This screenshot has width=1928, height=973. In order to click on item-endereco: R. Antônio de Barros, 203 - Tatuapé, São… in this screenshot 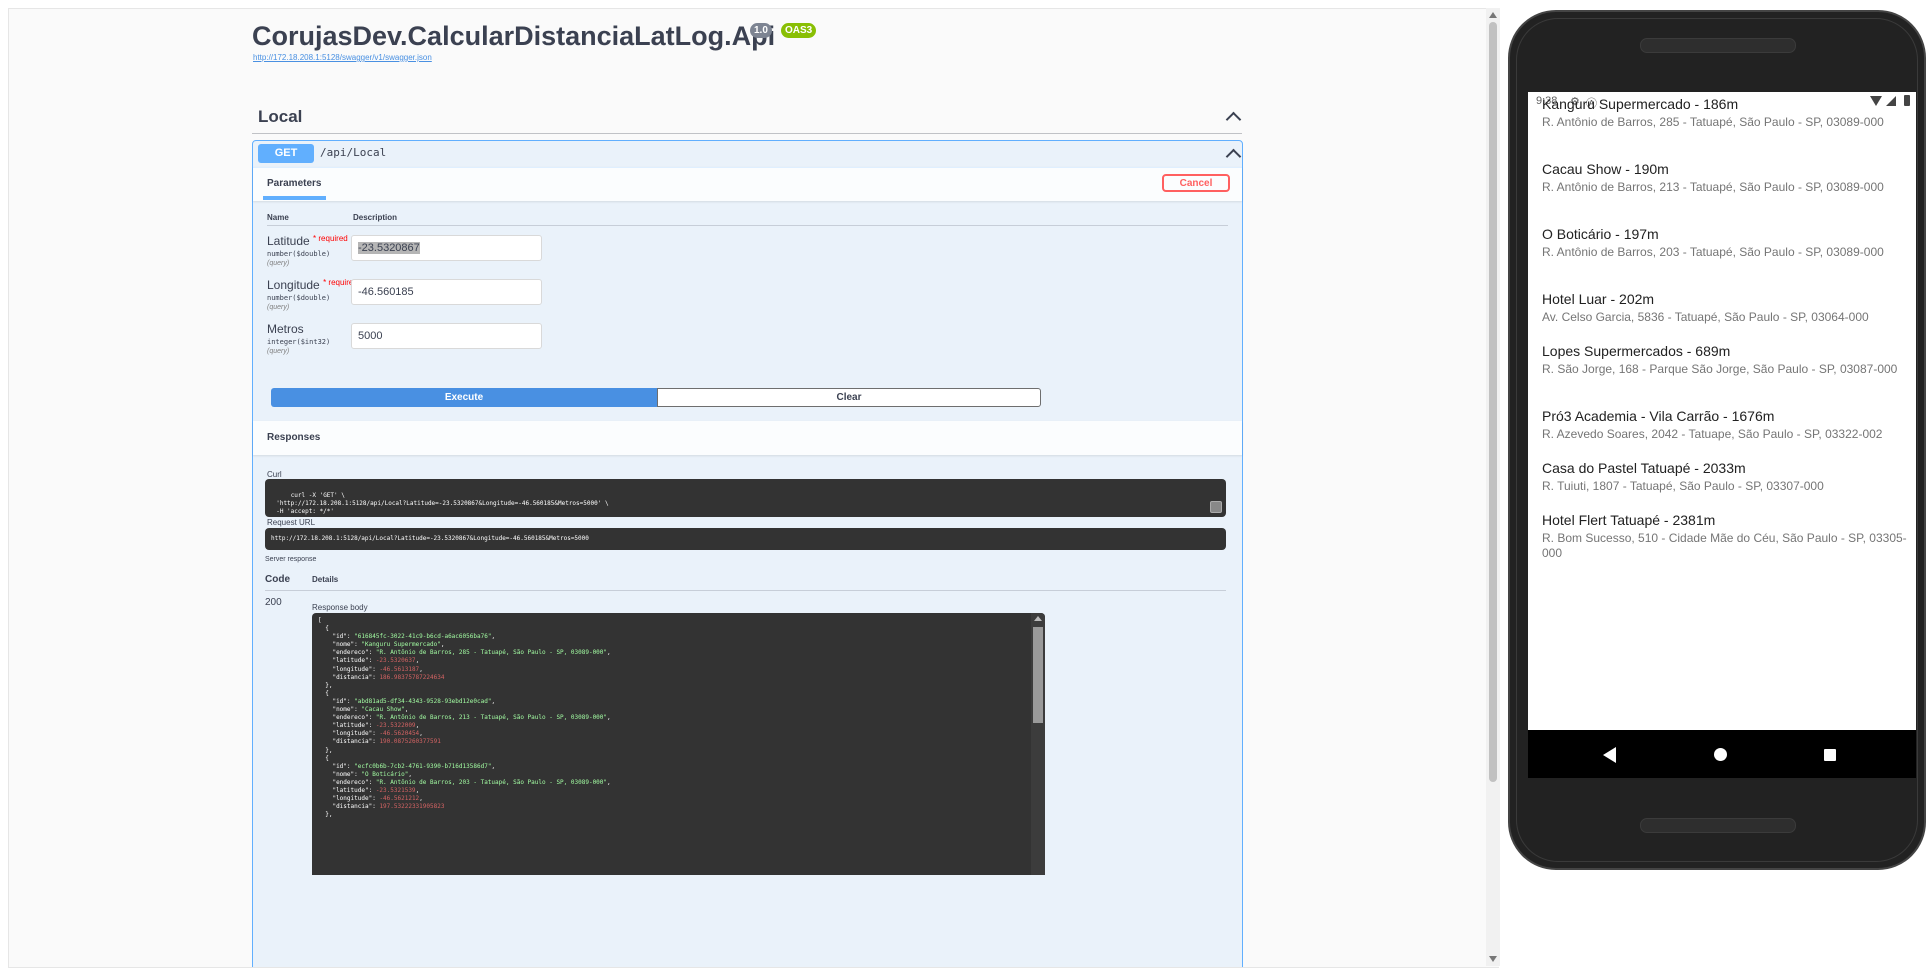, I will do `click(491, 782)`.